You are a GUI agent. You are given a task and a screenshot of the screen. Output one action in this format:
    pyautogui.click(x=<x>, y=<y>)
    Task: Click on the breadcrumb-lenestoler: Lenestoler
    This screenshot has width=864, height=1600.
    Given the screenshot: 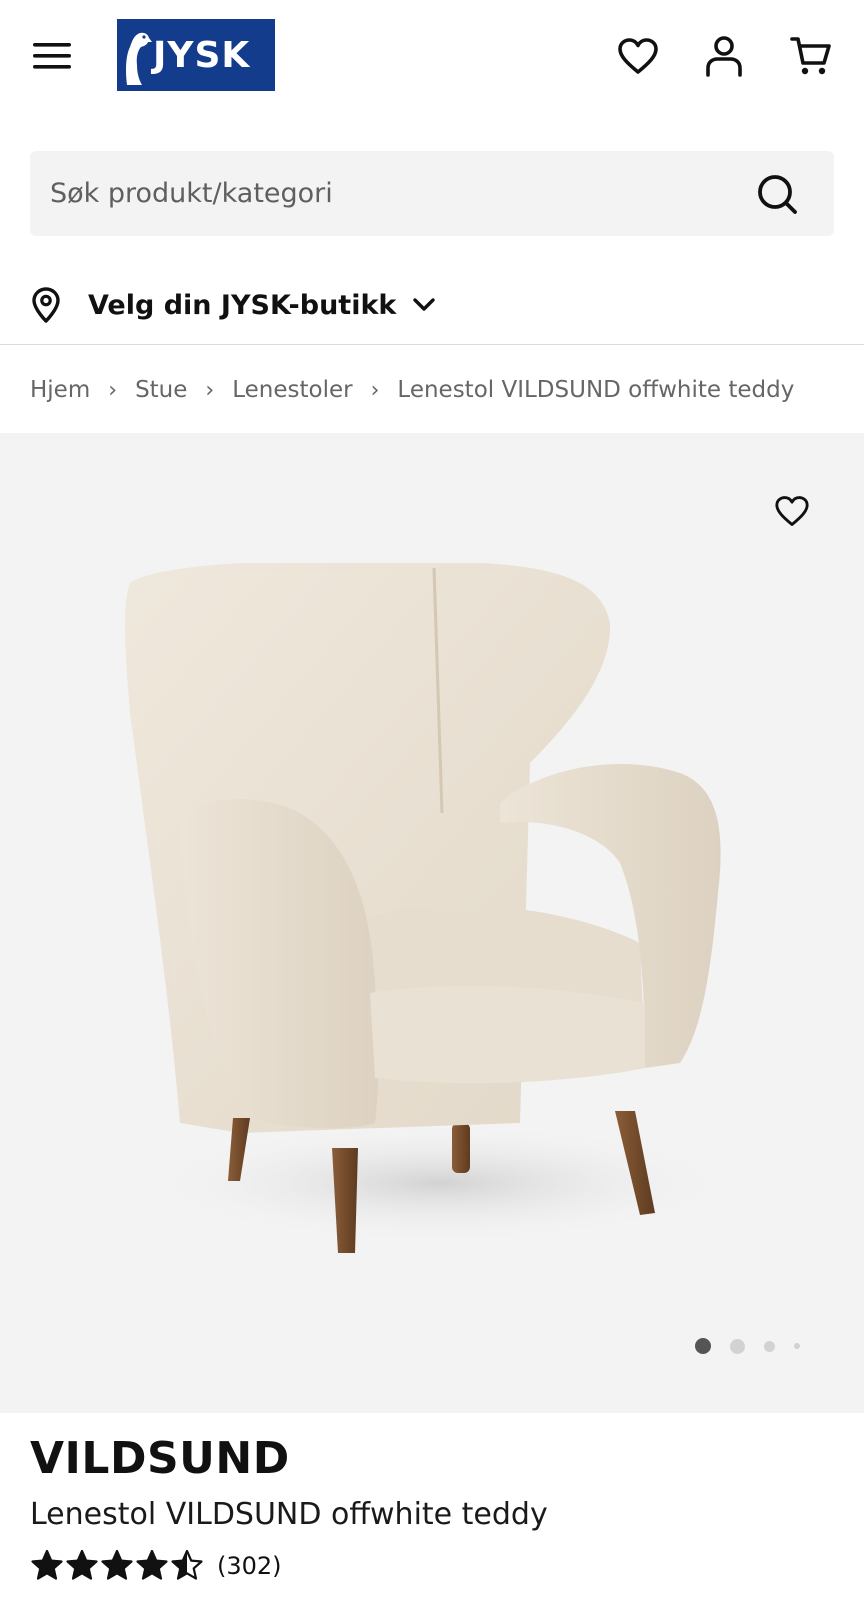 What is the action you would take?
    pyautogui.click(x=292, y=390)
    